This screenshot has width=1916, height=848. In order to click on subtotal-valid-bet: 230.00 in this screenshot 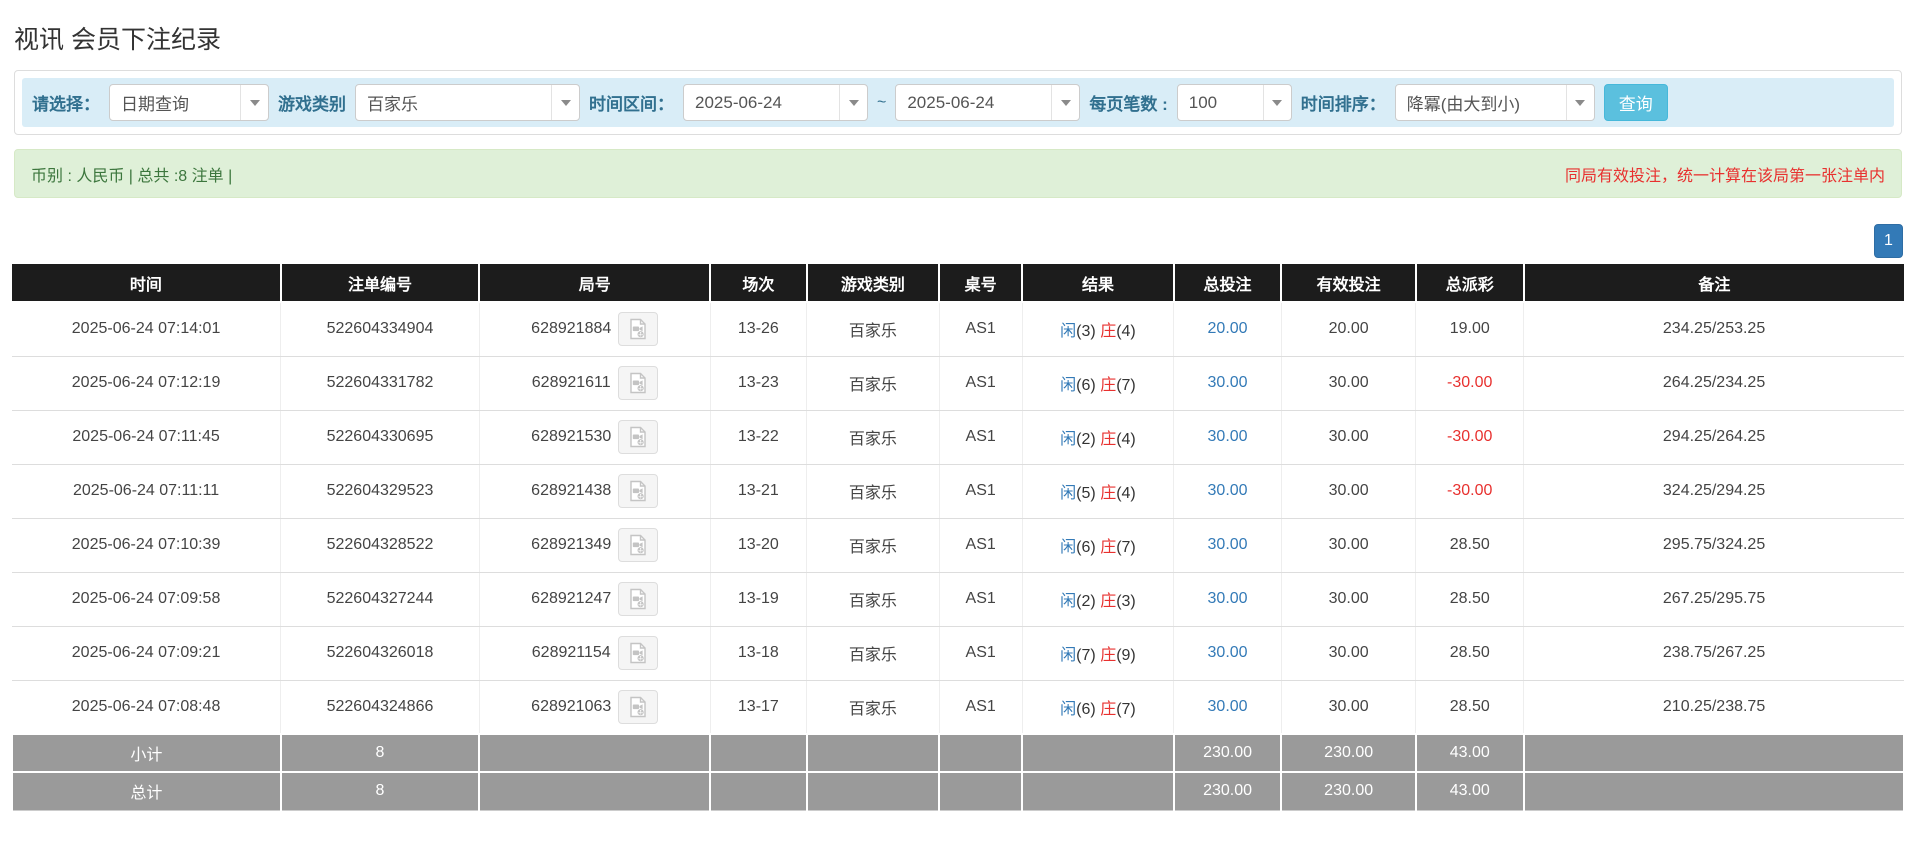, I will do `click(1348, 753)`.